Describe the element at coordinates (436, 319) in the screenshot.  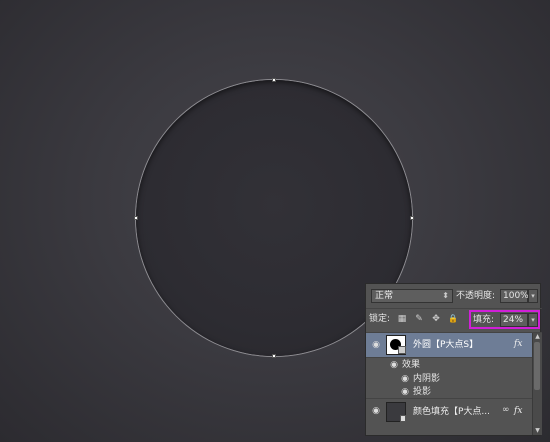
I see `lock-position-icon: ✥` at that location.